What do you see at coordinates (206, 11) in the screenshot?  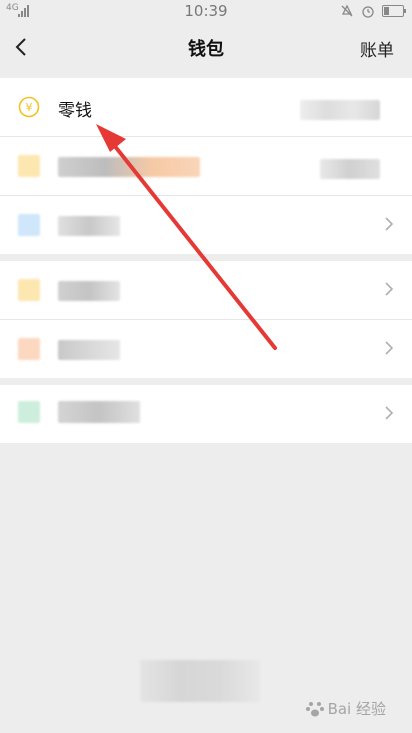 I see `status-bar: 4G 10:39` at bounding box center [206, 11].